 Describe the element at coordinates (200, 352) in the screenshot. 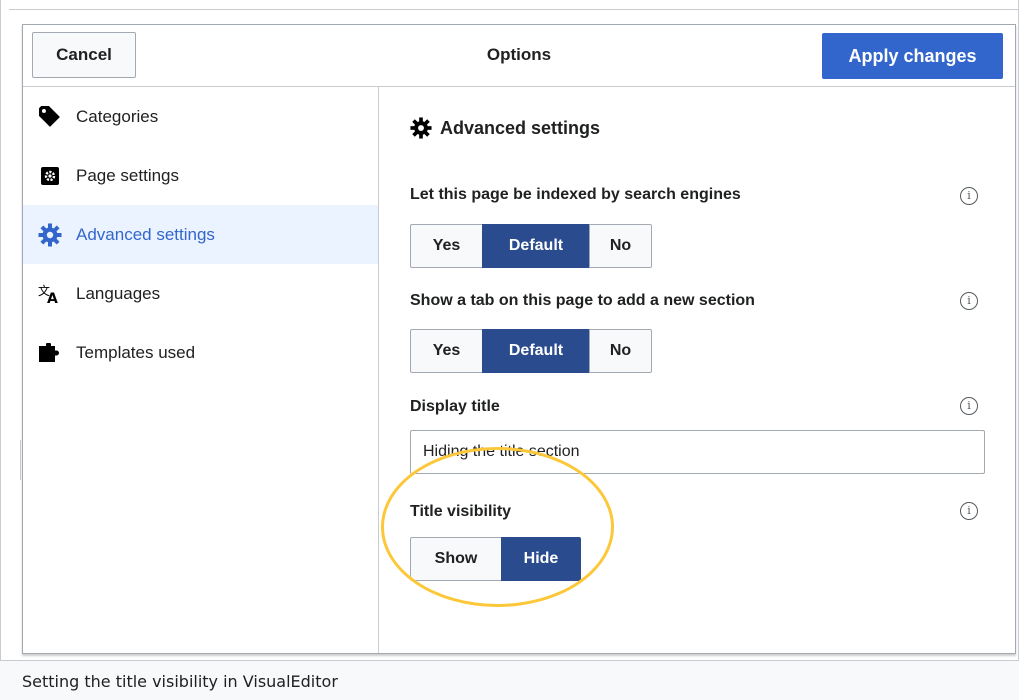

I see `sidebar-item-templates-used: Templates used` at that location.